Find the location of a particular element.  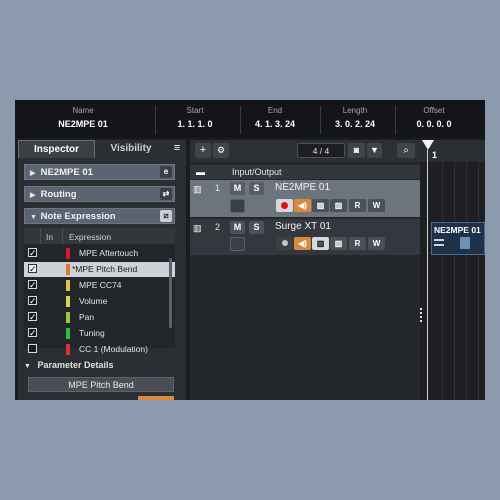

routing-icon: ⇄ is located at coordinates (166, 194).